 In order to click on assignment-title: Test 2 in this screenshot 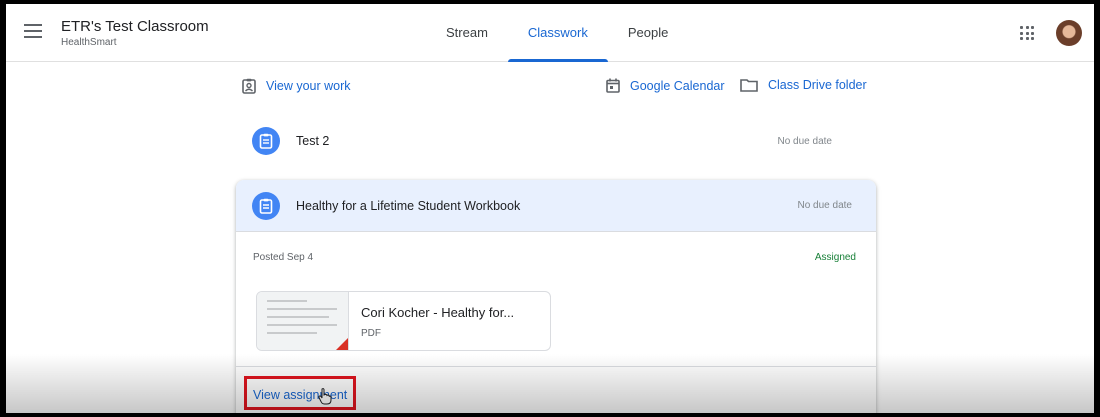, I will do `click(313, 141)`.